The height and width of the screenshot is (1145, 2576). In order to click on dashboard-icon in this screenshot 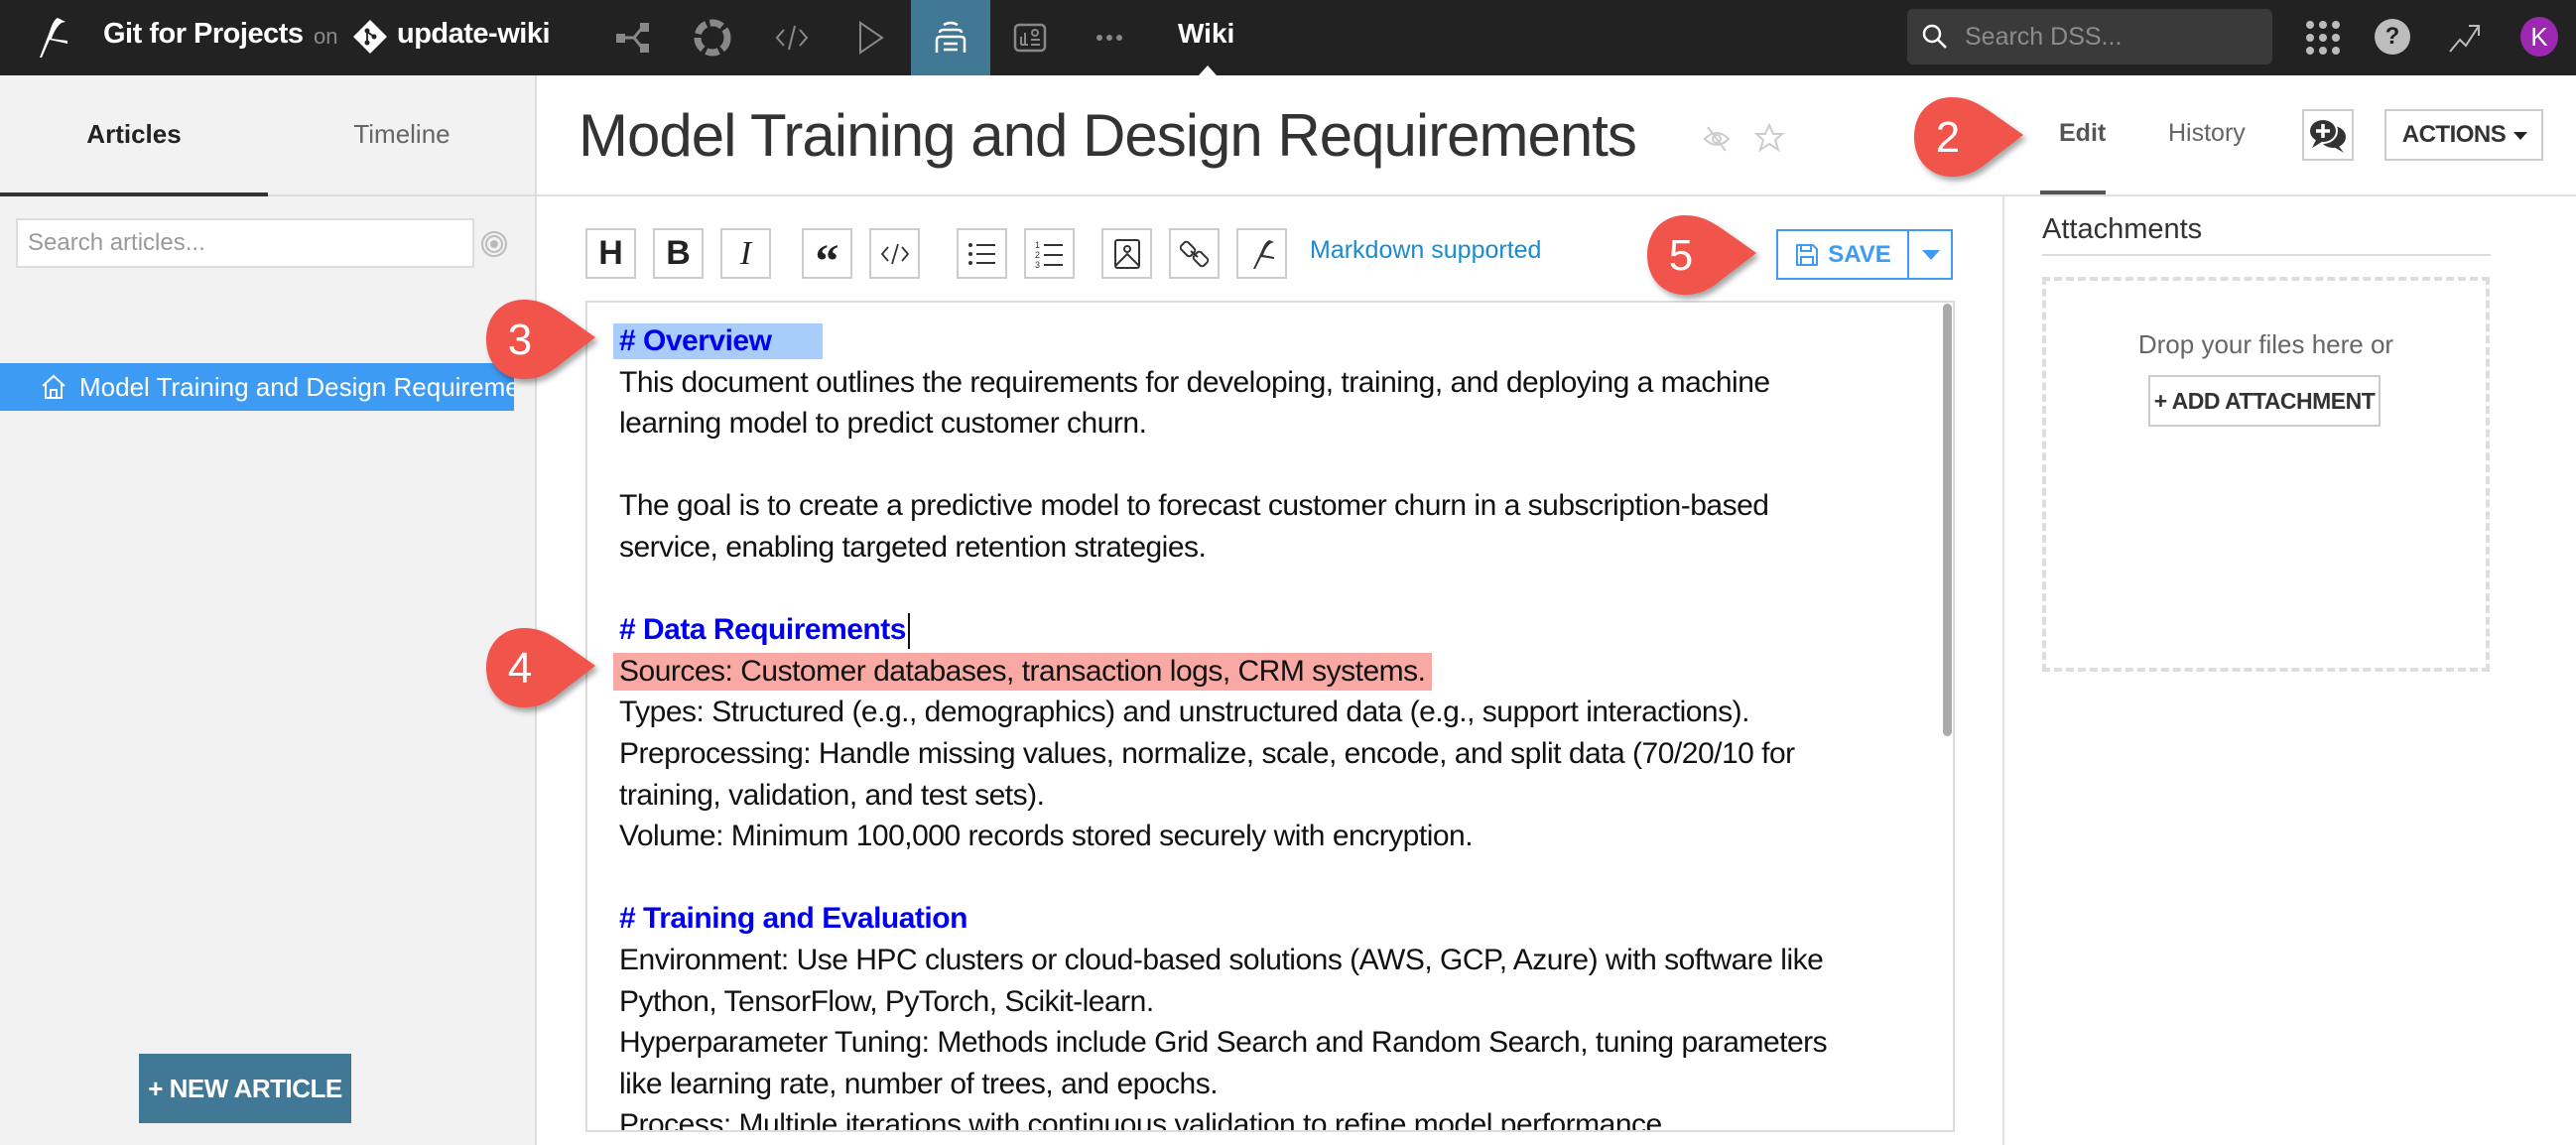, I will do `click(1030, 37)`.